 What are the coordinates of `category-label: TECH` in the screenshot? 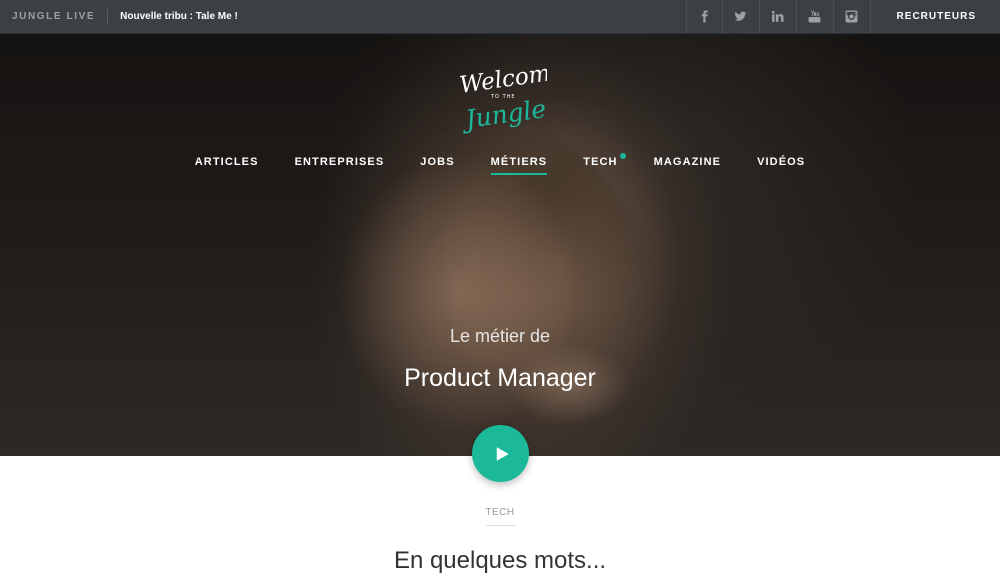 It's located at (500, 512).